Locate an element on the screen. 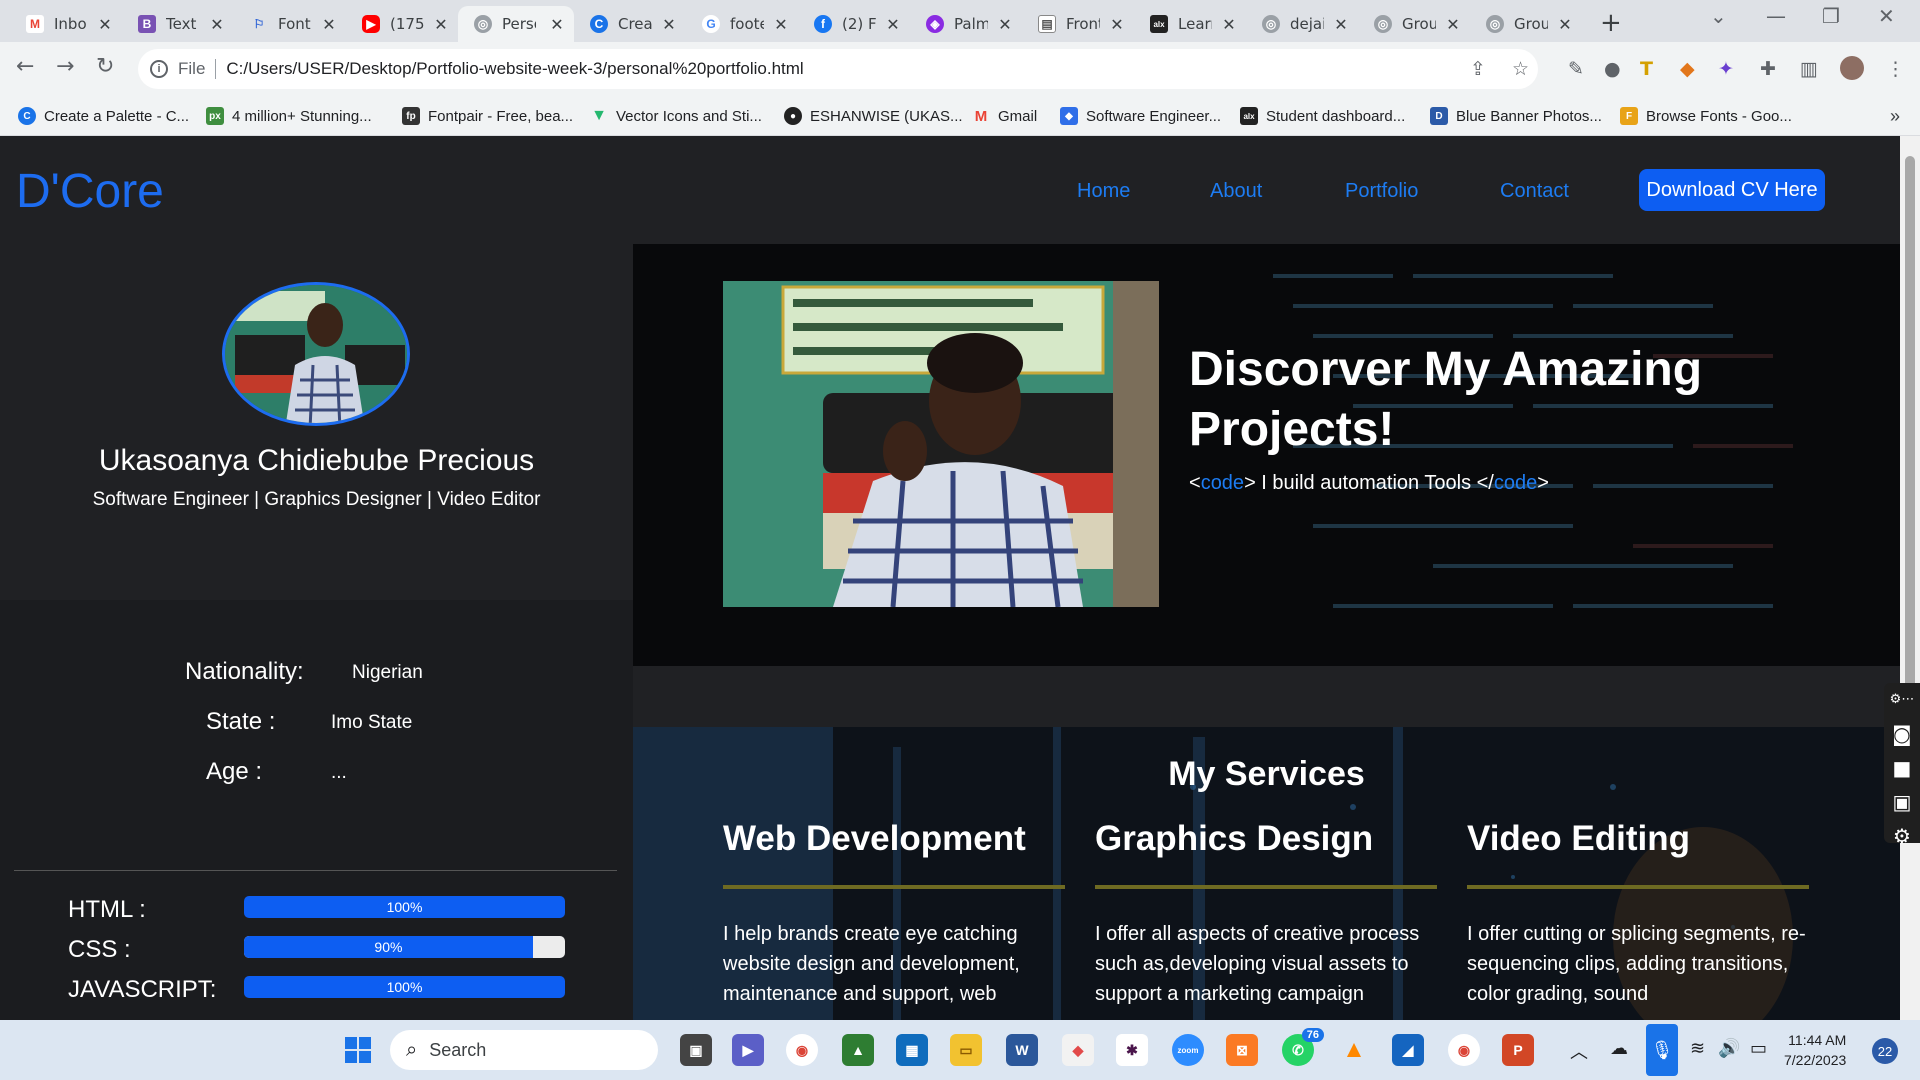 The image size is (1920, 1080). windows-start-icon is located at coordinates (358, 1050).